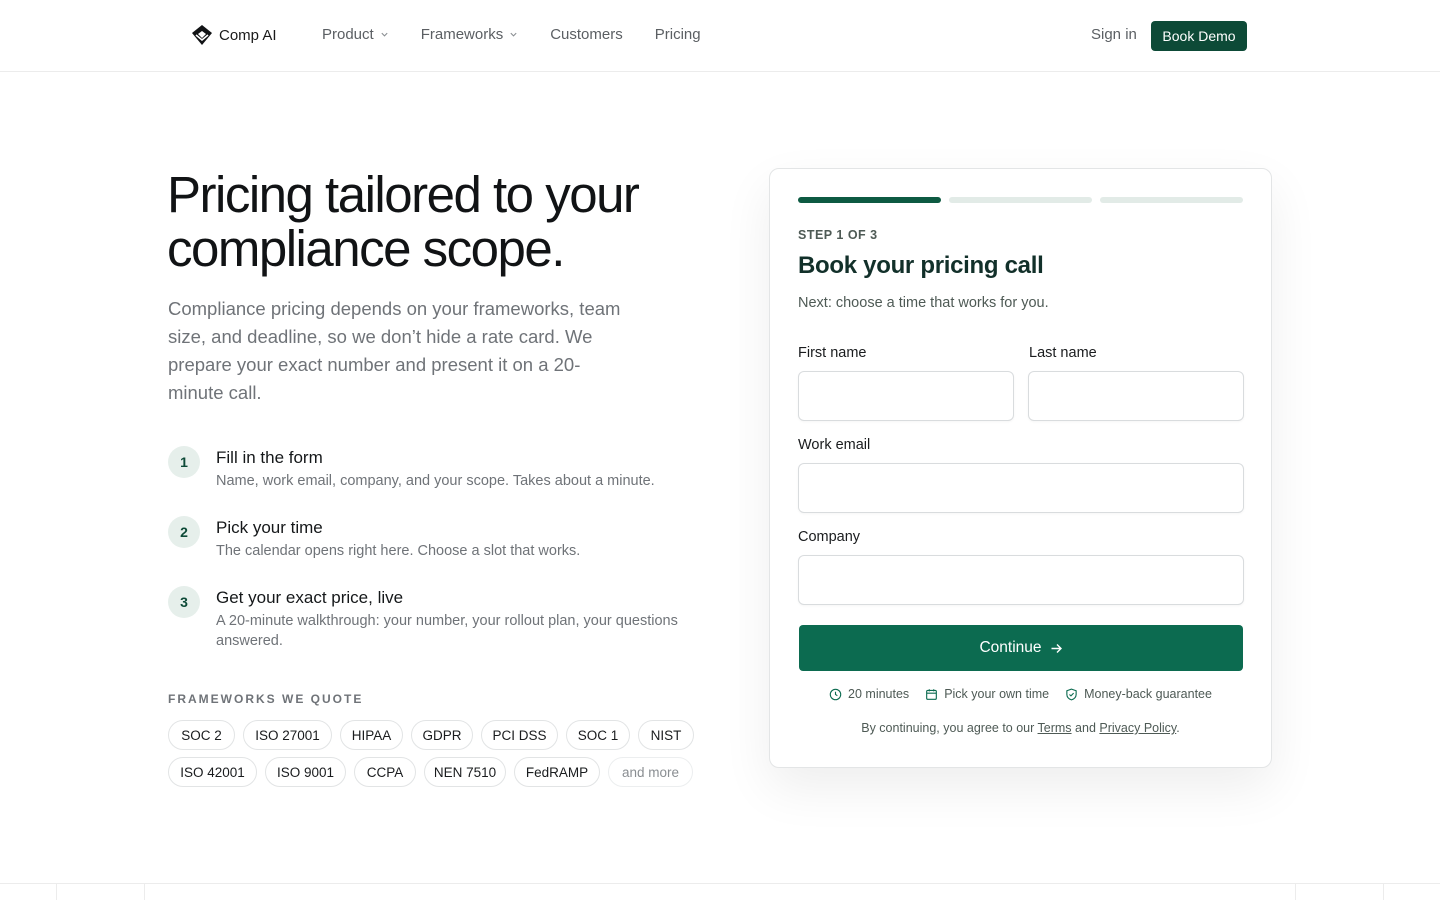 The width and height of the screenshot is (1440, 900). What do you see at coordinates (1071, 694) in the screenshot?
I see `shield-check-icon` at bounding box center [1071, 694].